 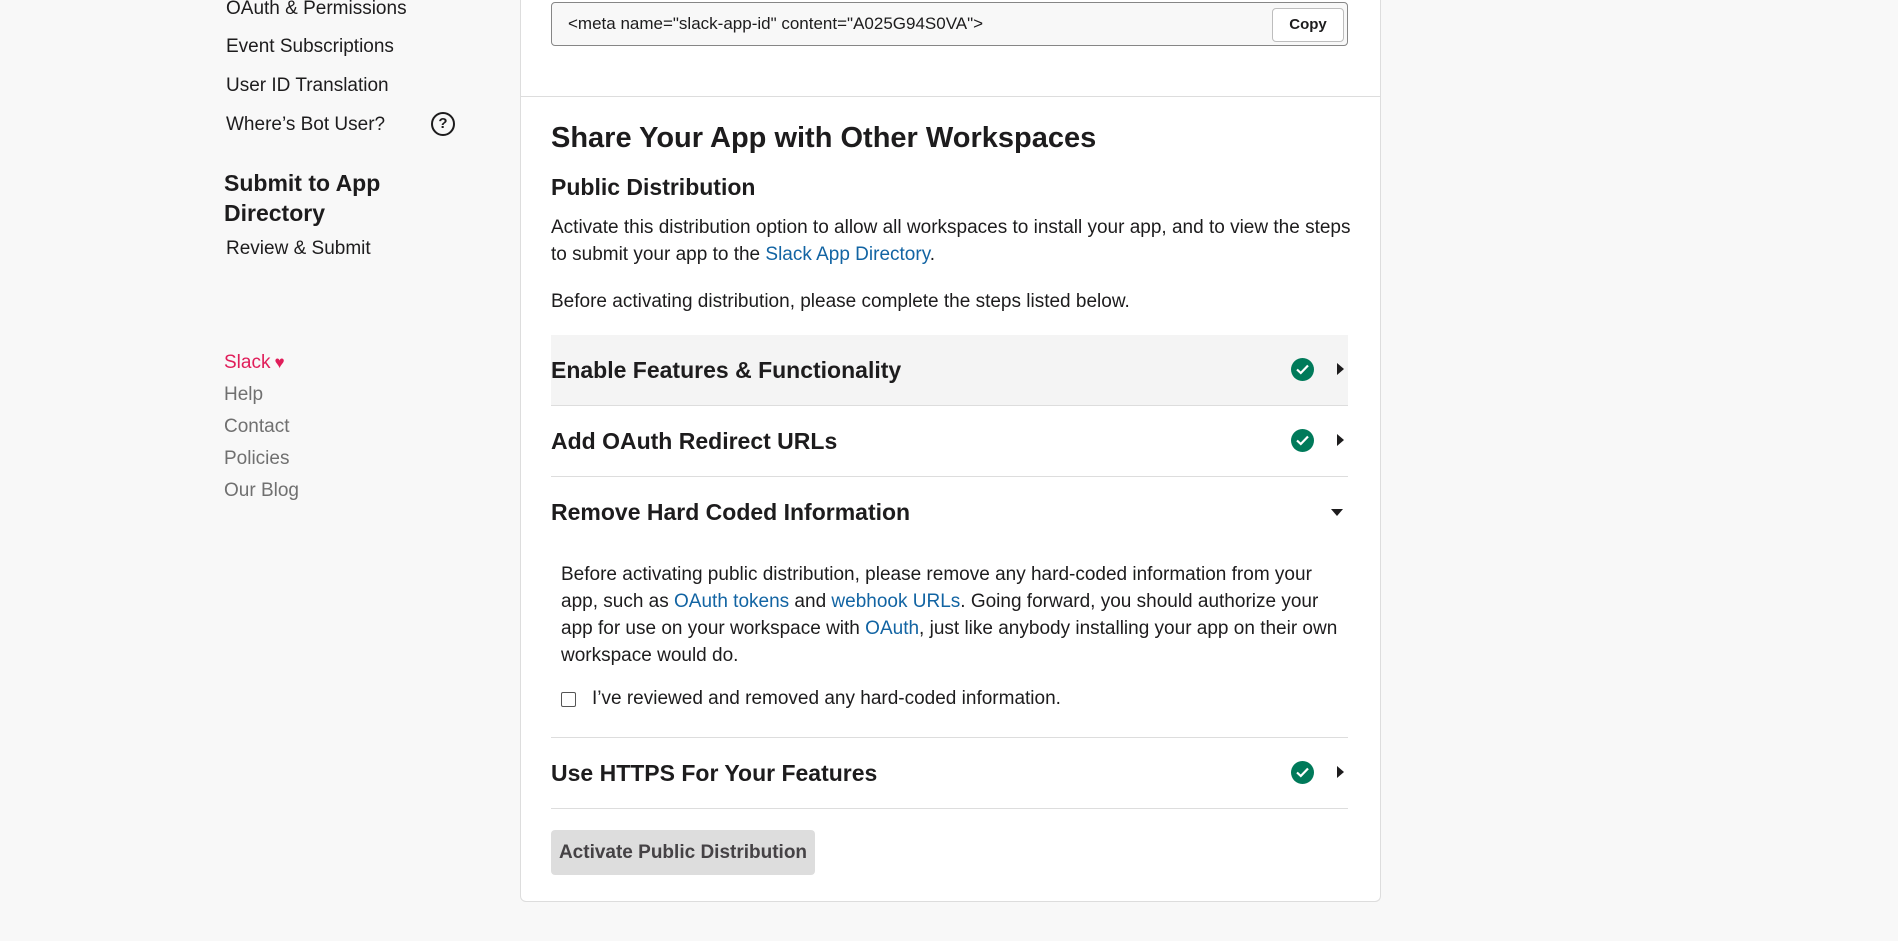 I want to click on footer-slack-label: Slack, so click(x=247, y=362).